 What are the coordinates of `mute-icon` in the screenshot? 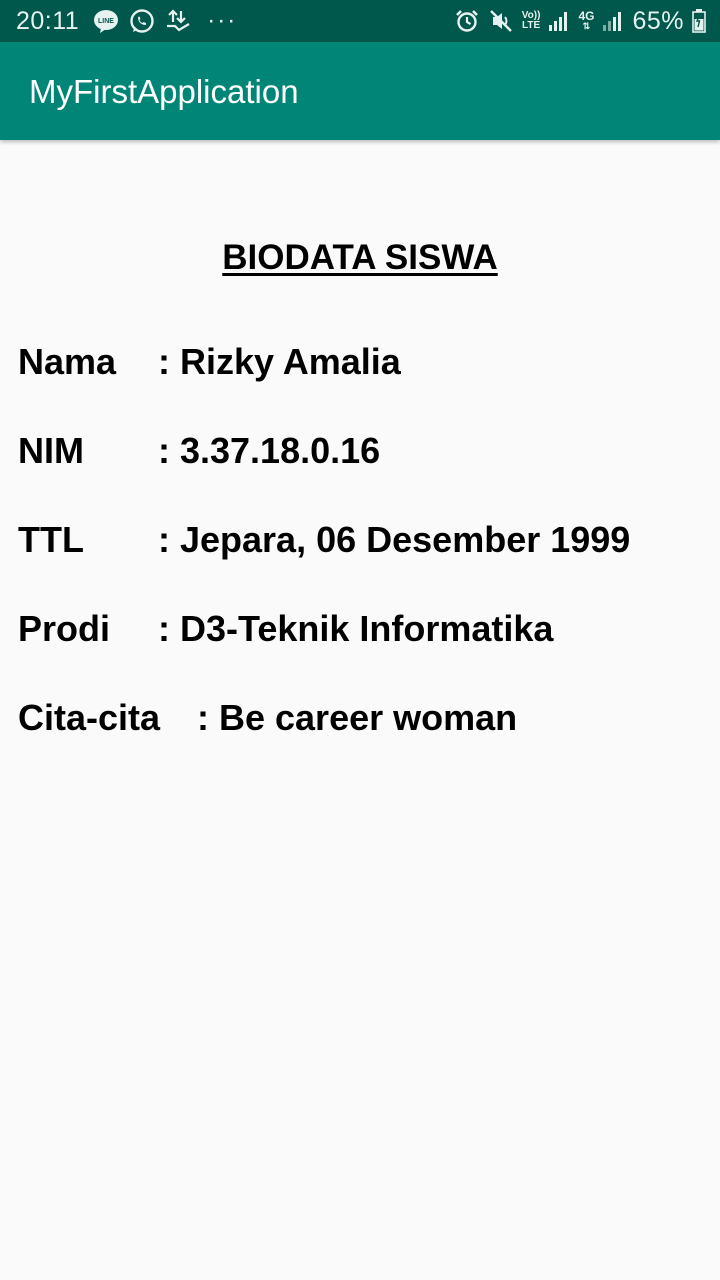 It's located at (501, 21).